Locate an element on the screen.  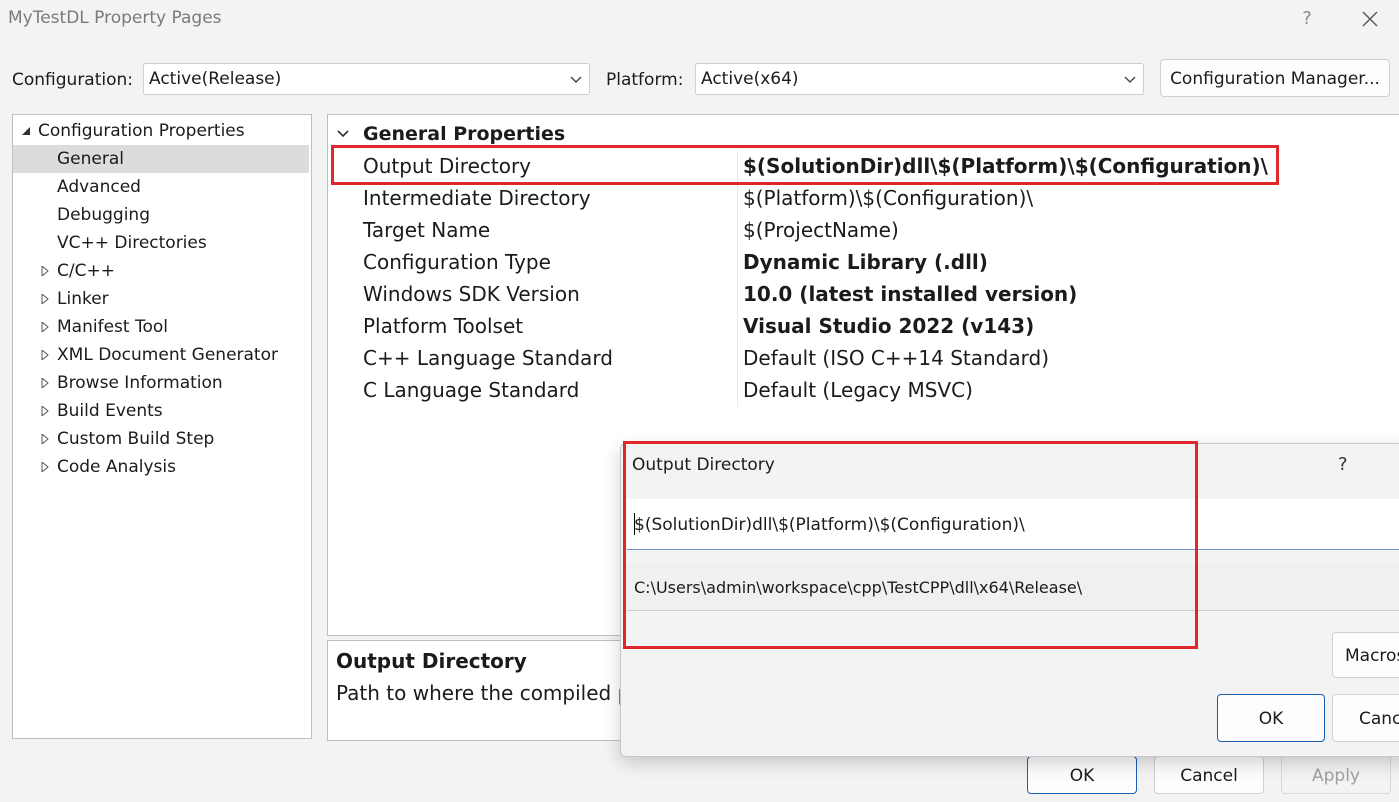
tree-item-label: Debugging is located at coordinates (103, 215).